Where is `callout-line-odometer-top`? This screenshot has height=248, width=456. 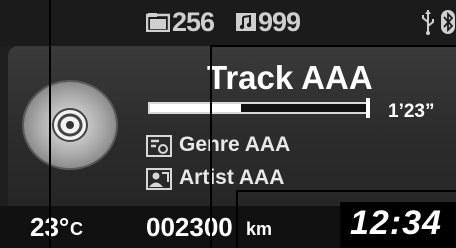
callout-line-odometer-top is located at coordinates (346, 191).